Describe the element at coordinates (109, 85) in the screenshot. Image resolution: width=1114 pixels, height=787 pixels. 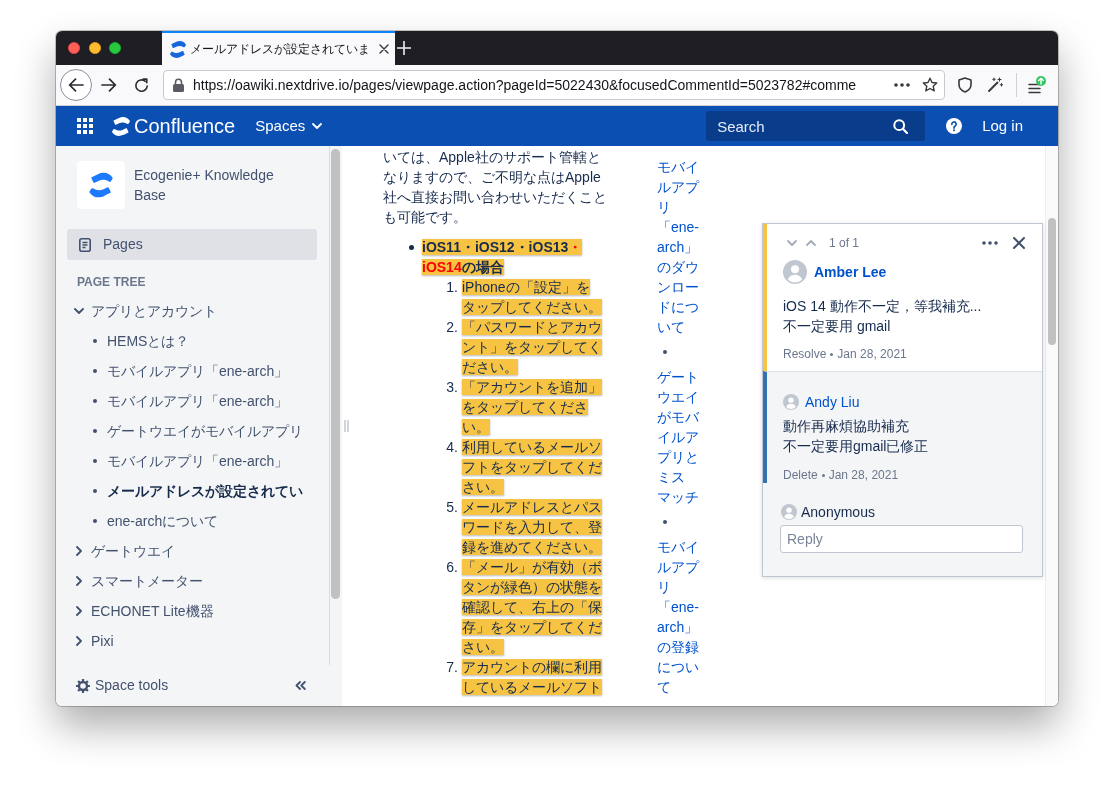
I see `forward-arrow-icon` at that location.